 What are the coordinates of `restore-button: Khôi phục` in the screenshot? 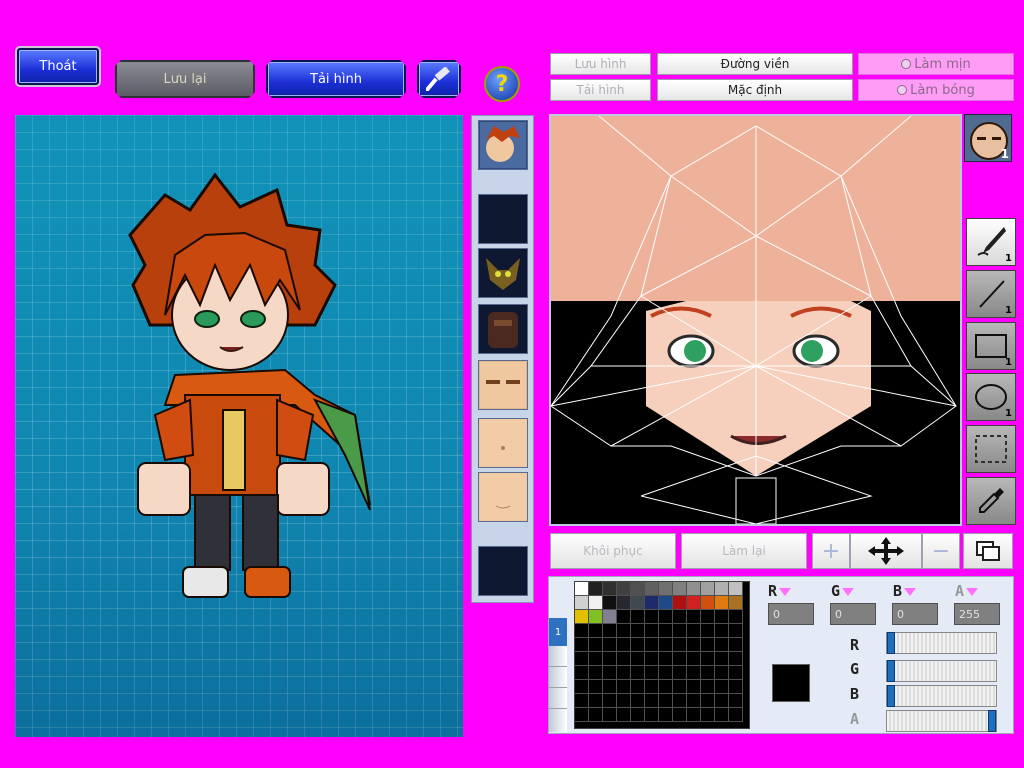 It's located at (613, 551).